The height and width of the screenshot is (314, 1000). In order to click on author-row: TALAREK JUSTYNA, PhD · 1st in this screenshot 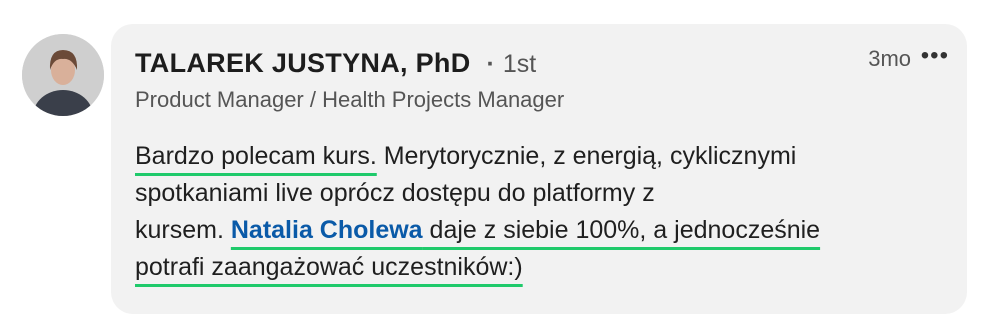, I will do `click(335, 63)`.